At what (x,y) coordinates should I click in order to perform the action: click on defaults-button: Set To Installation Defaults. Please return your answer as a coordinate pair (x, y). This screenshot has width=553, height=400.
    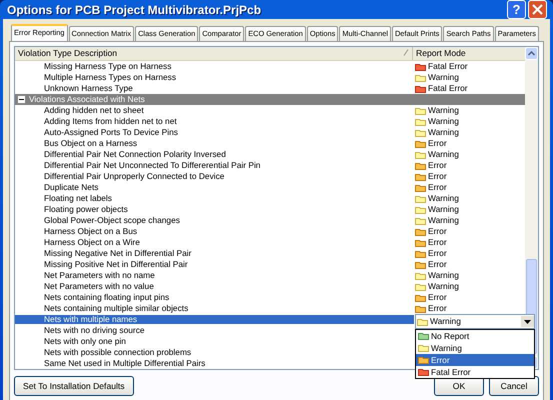
    Looking at the image, I should click on (74, 386).